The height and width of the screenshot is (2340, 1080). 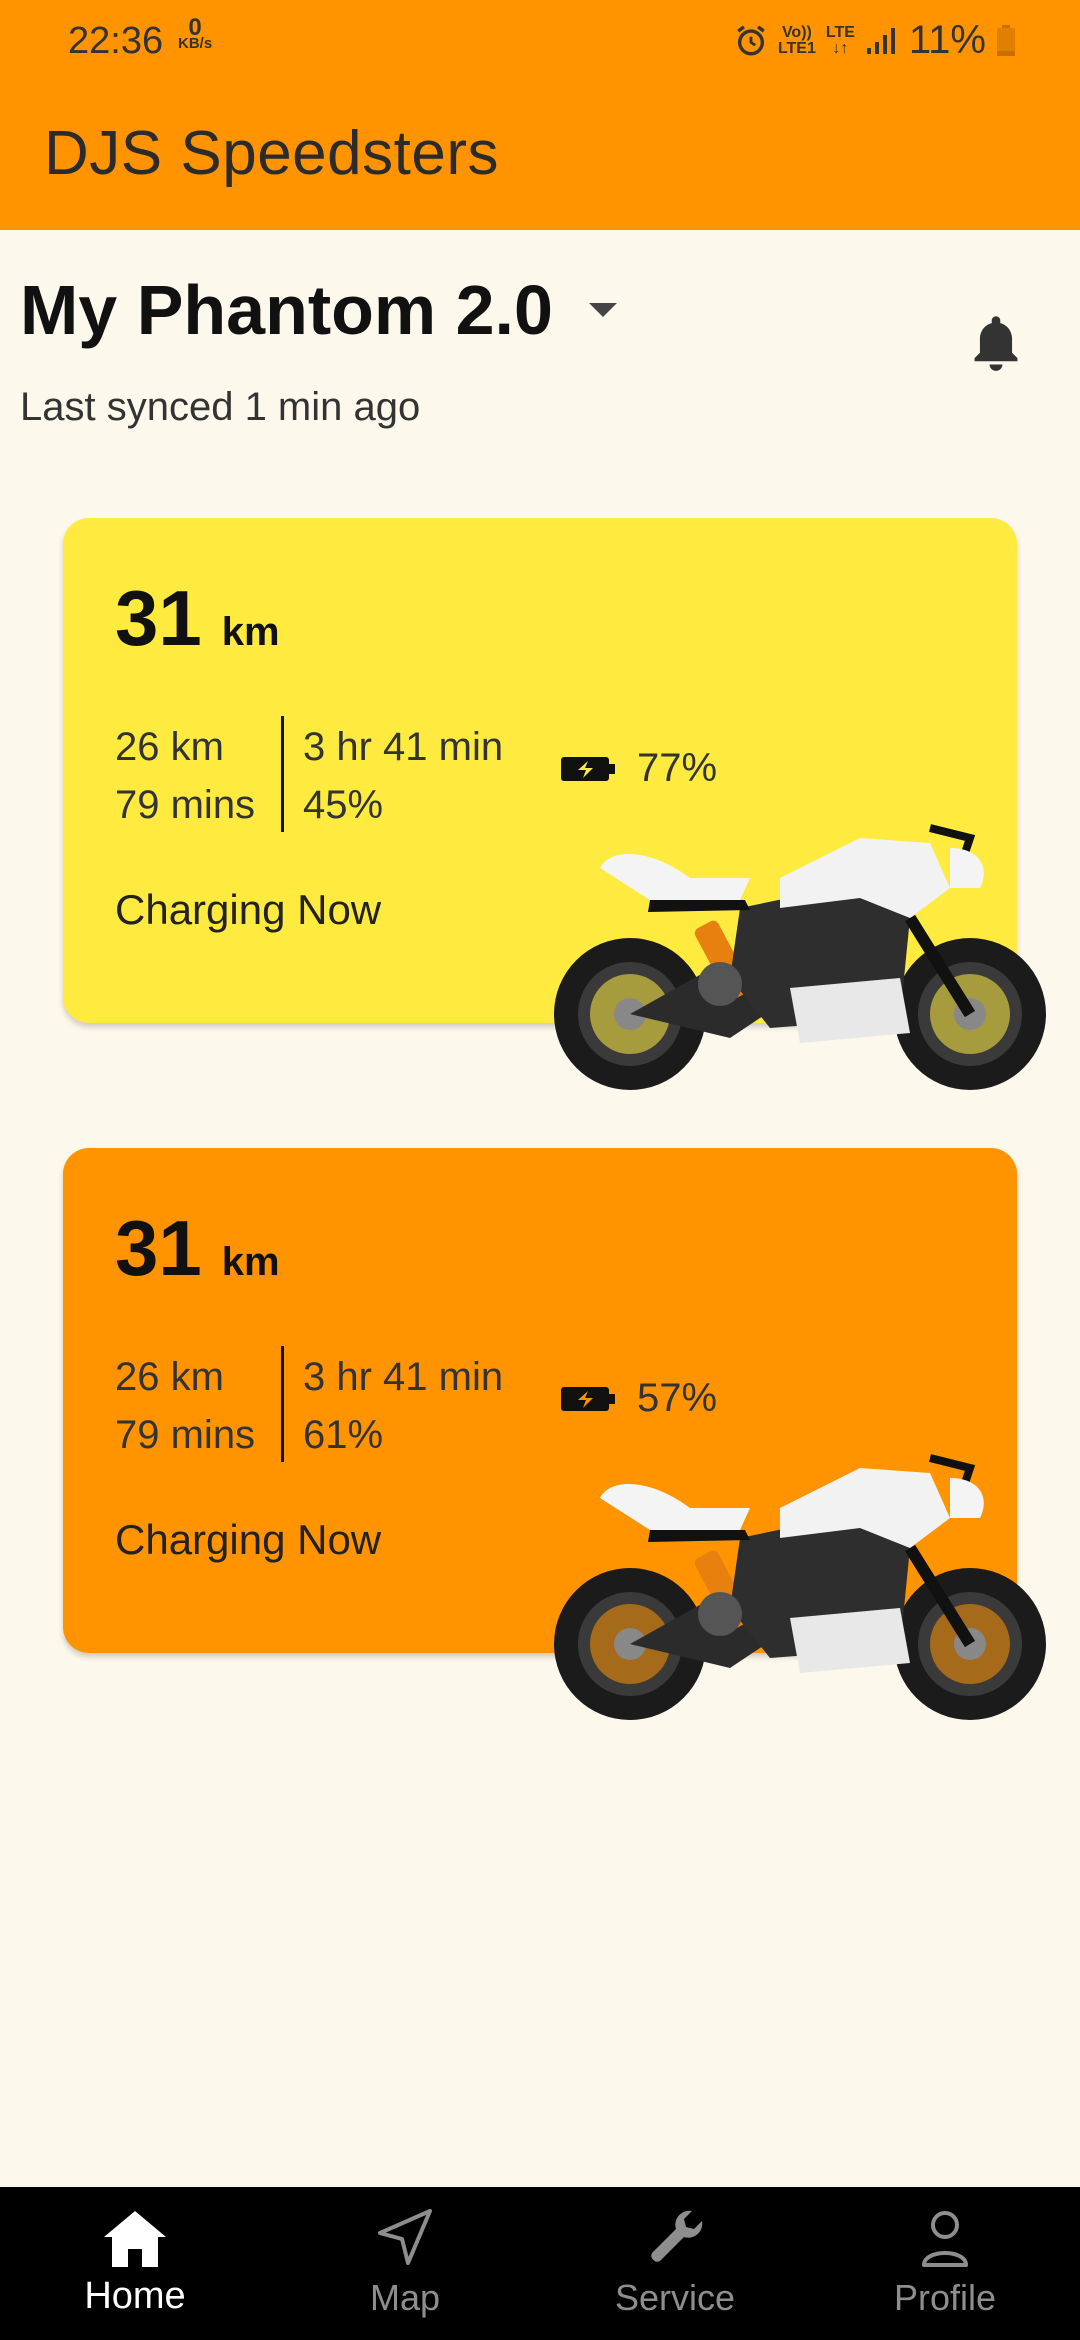 I want to click on vehicle-selector: My Phantom 2.0, so click(x=318, y=310).